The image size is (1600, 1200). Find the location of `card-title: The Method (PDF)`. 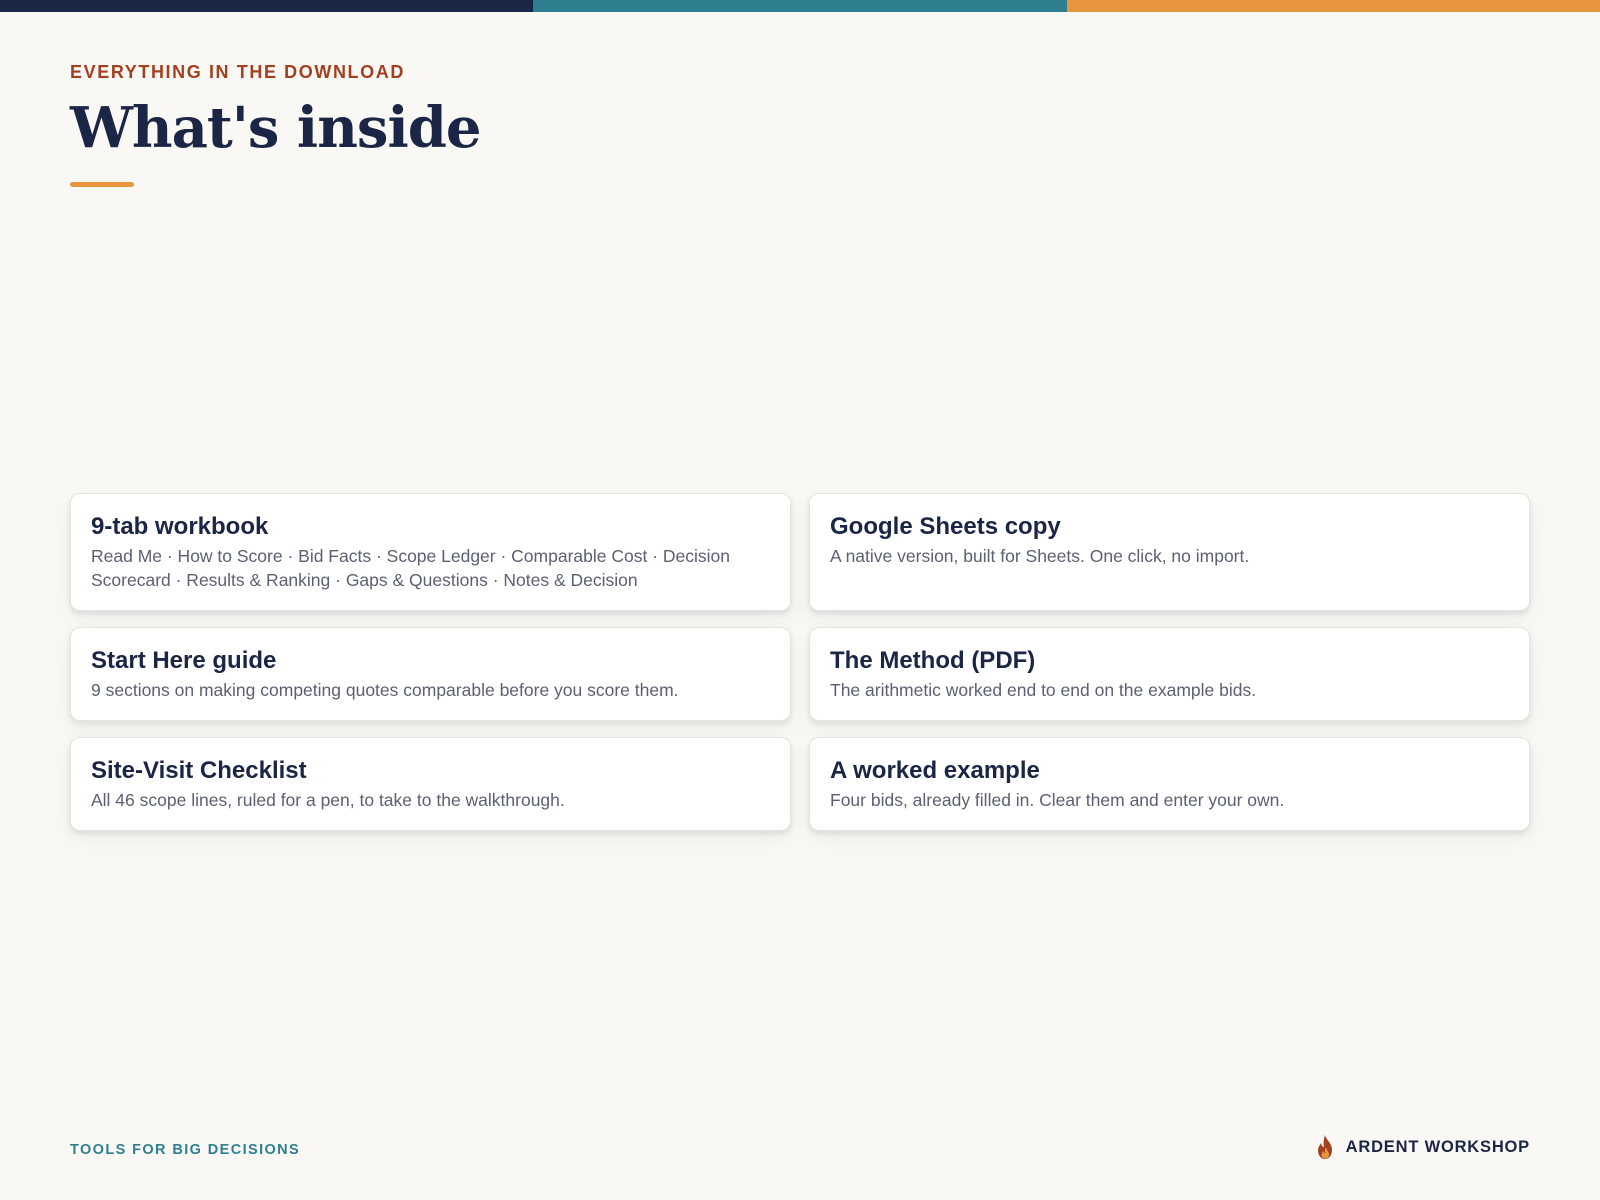

card-title: The Method (PDF) is located at coordinates (933, 660).